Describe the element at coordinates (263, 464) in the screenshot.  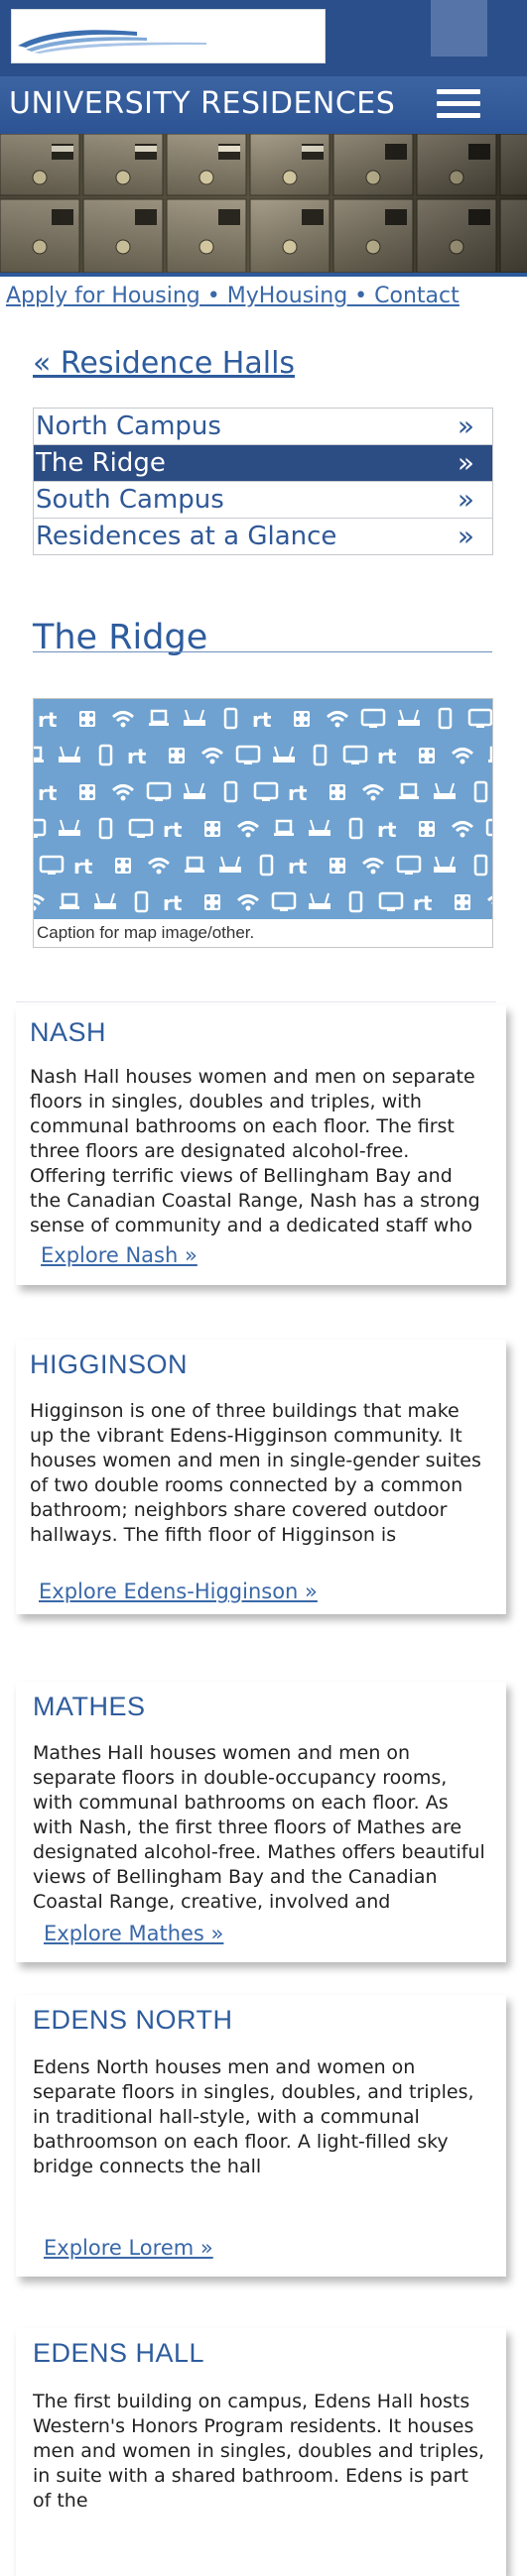
I see `hall-nav-item-the-ridge: The Ridge »` at that location.